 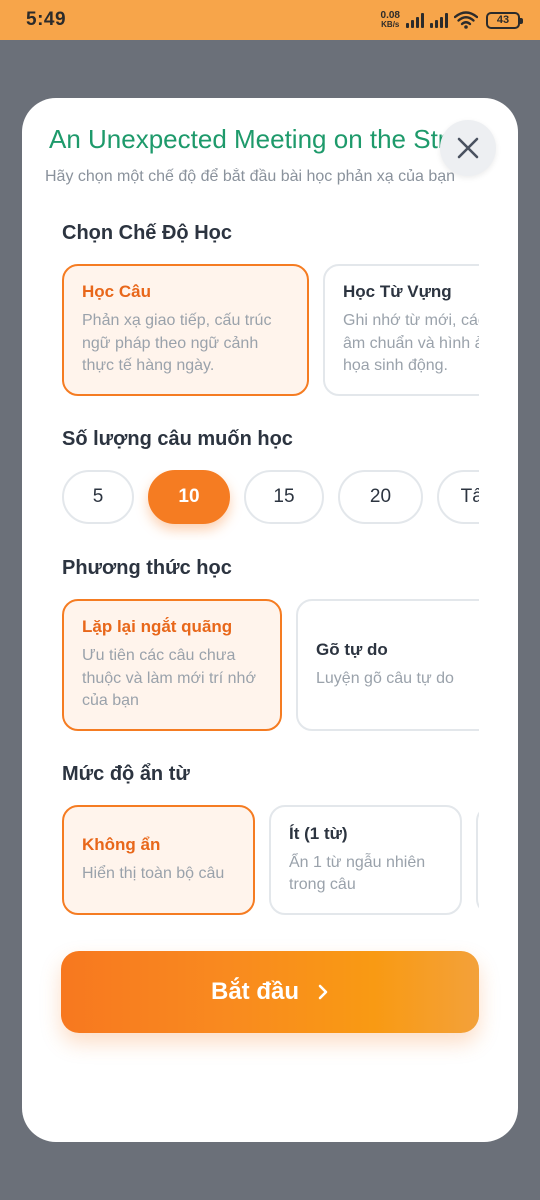 I want to click on method-option-title: Lặp lại ngắt quãng, so click(x=157, y=627).